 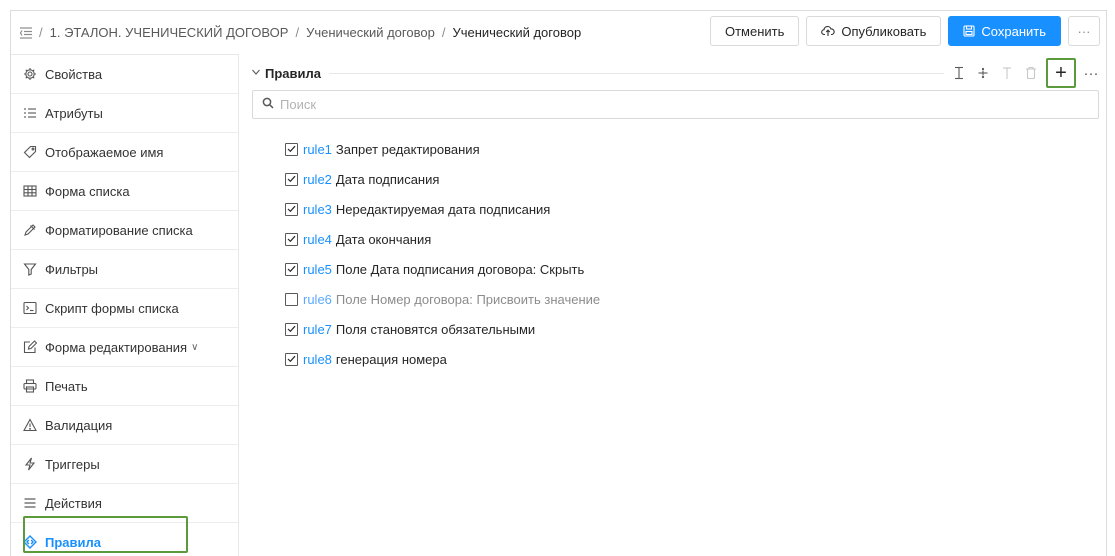 What do you see at coordinates (317, 359) in the screenshot?
I see `rule-id-link: rule8` at bounding box center [317, 359].